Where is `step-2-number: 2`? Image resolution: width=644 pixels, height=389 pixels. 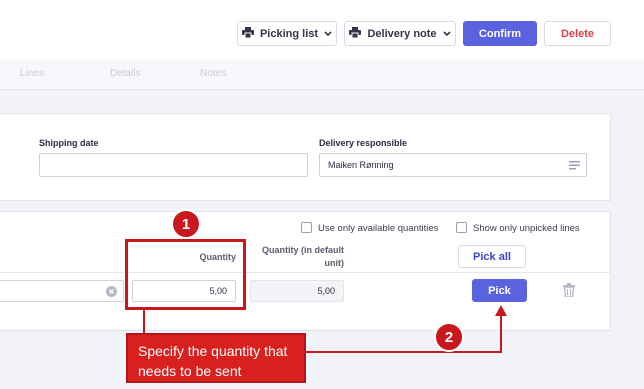 step-2-number: 2 is located at coordinates (449, 337).